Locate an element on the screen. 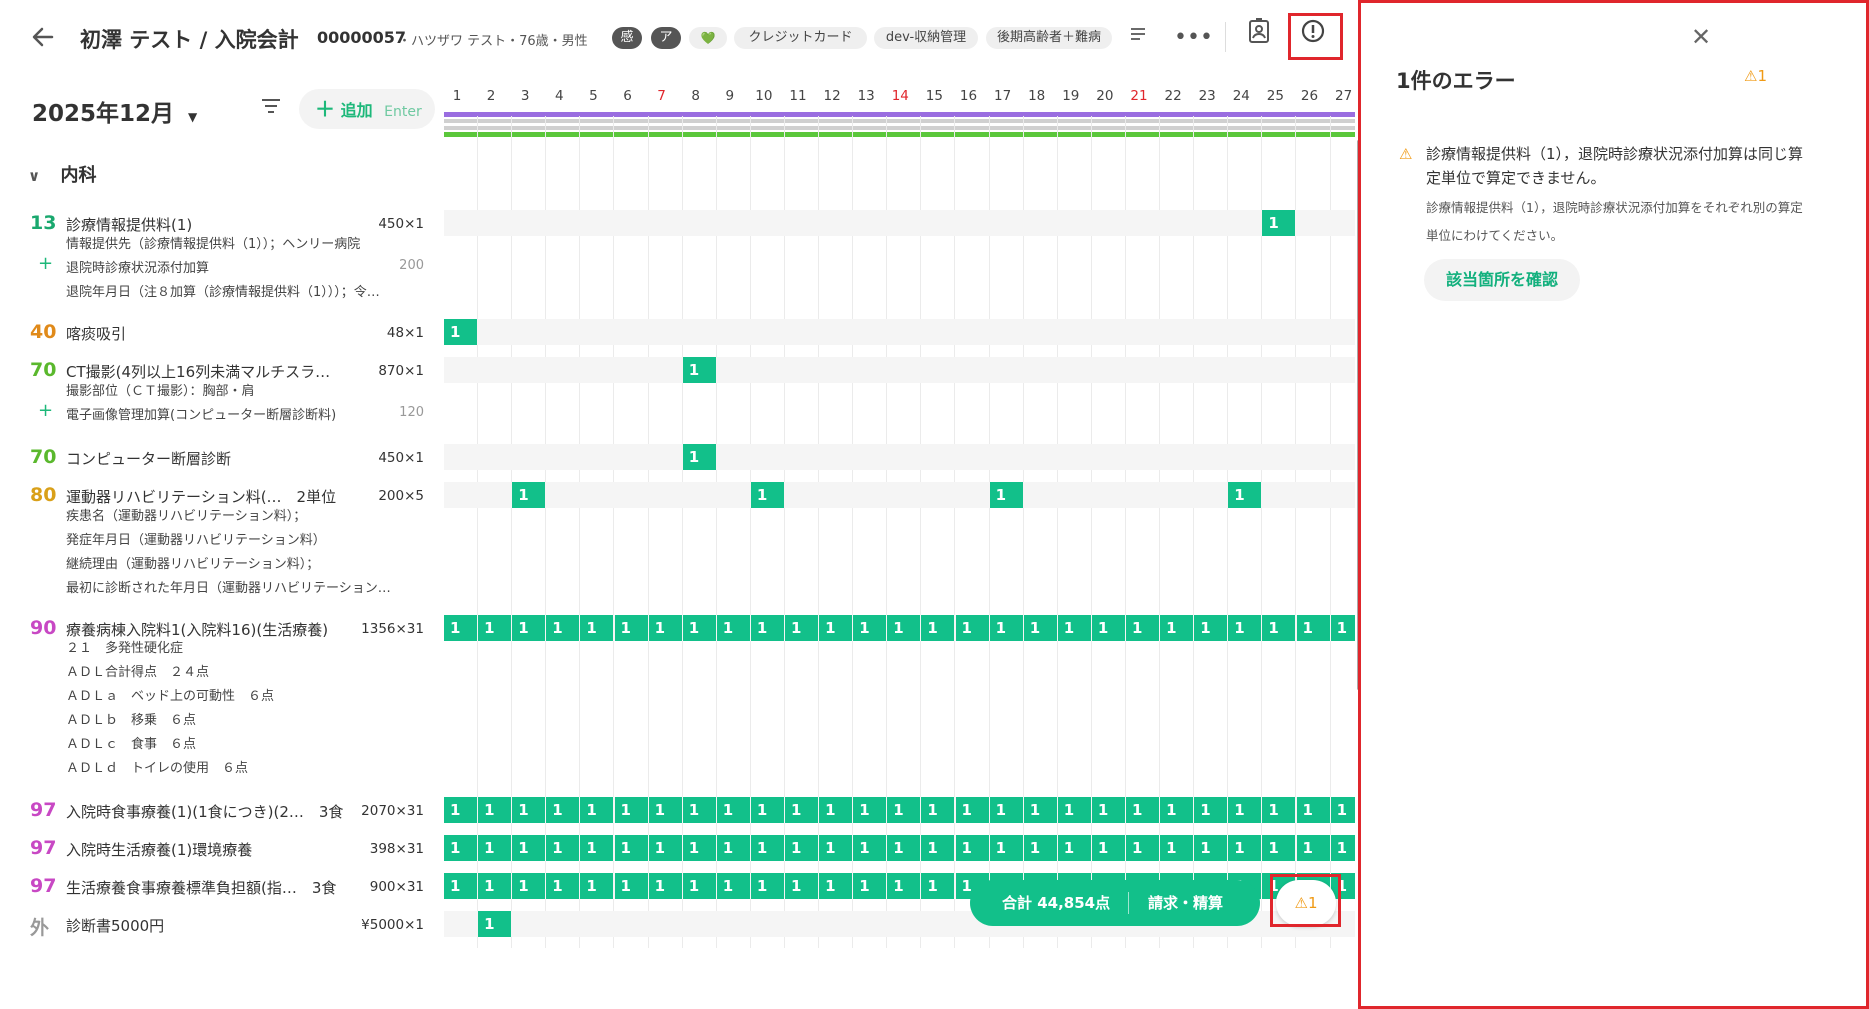 The width and height of the screenshot is (1869, 1009). back-arrow-icon is located at coordinates (43, 37).